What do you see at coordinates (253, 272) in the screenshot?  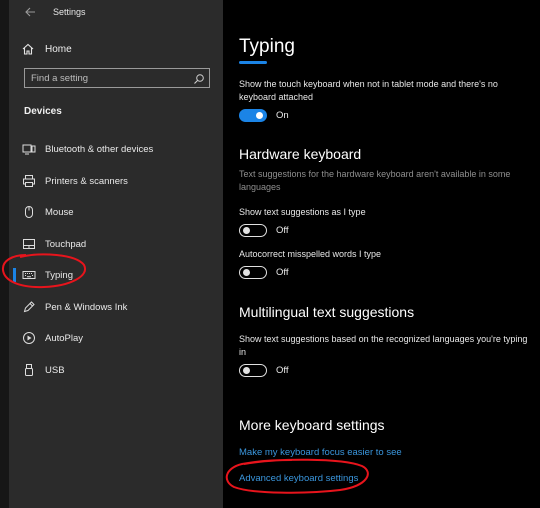 I see `autocorrect-toggle` at bounding box center [253, 272].